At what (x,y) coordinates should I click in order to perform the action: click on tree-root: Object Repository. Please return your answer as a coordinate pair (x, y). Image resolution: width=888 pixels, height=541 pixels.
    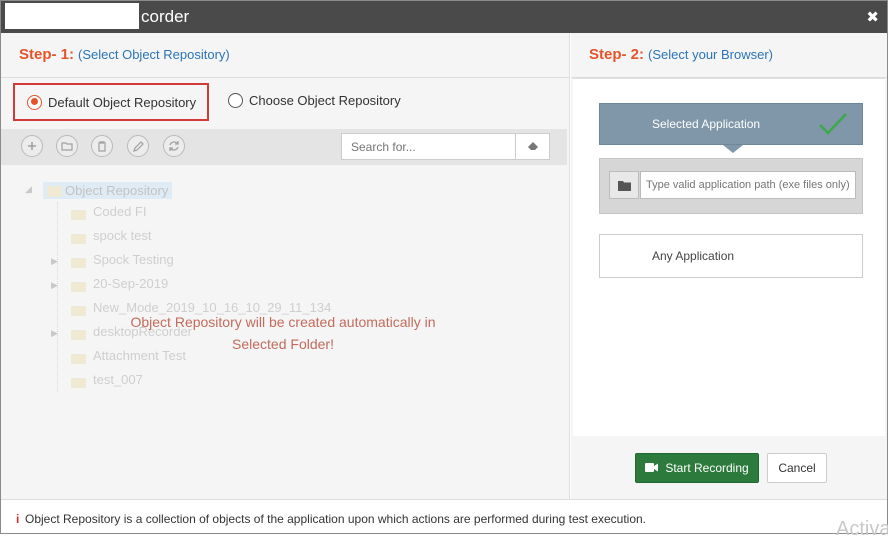
    Looking at the image, I should click on (108, 190).